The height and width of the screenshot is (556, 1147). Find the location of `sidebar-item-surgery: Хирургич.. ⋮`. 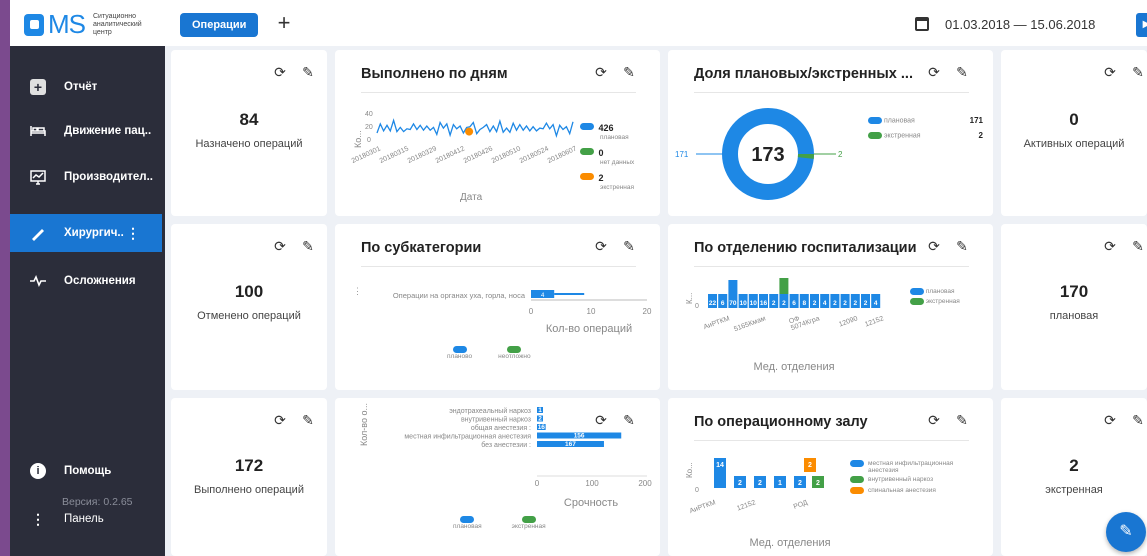

sidebar-item-surgery: Хирургич.. ⋮ is located at coordinates (86, 233).